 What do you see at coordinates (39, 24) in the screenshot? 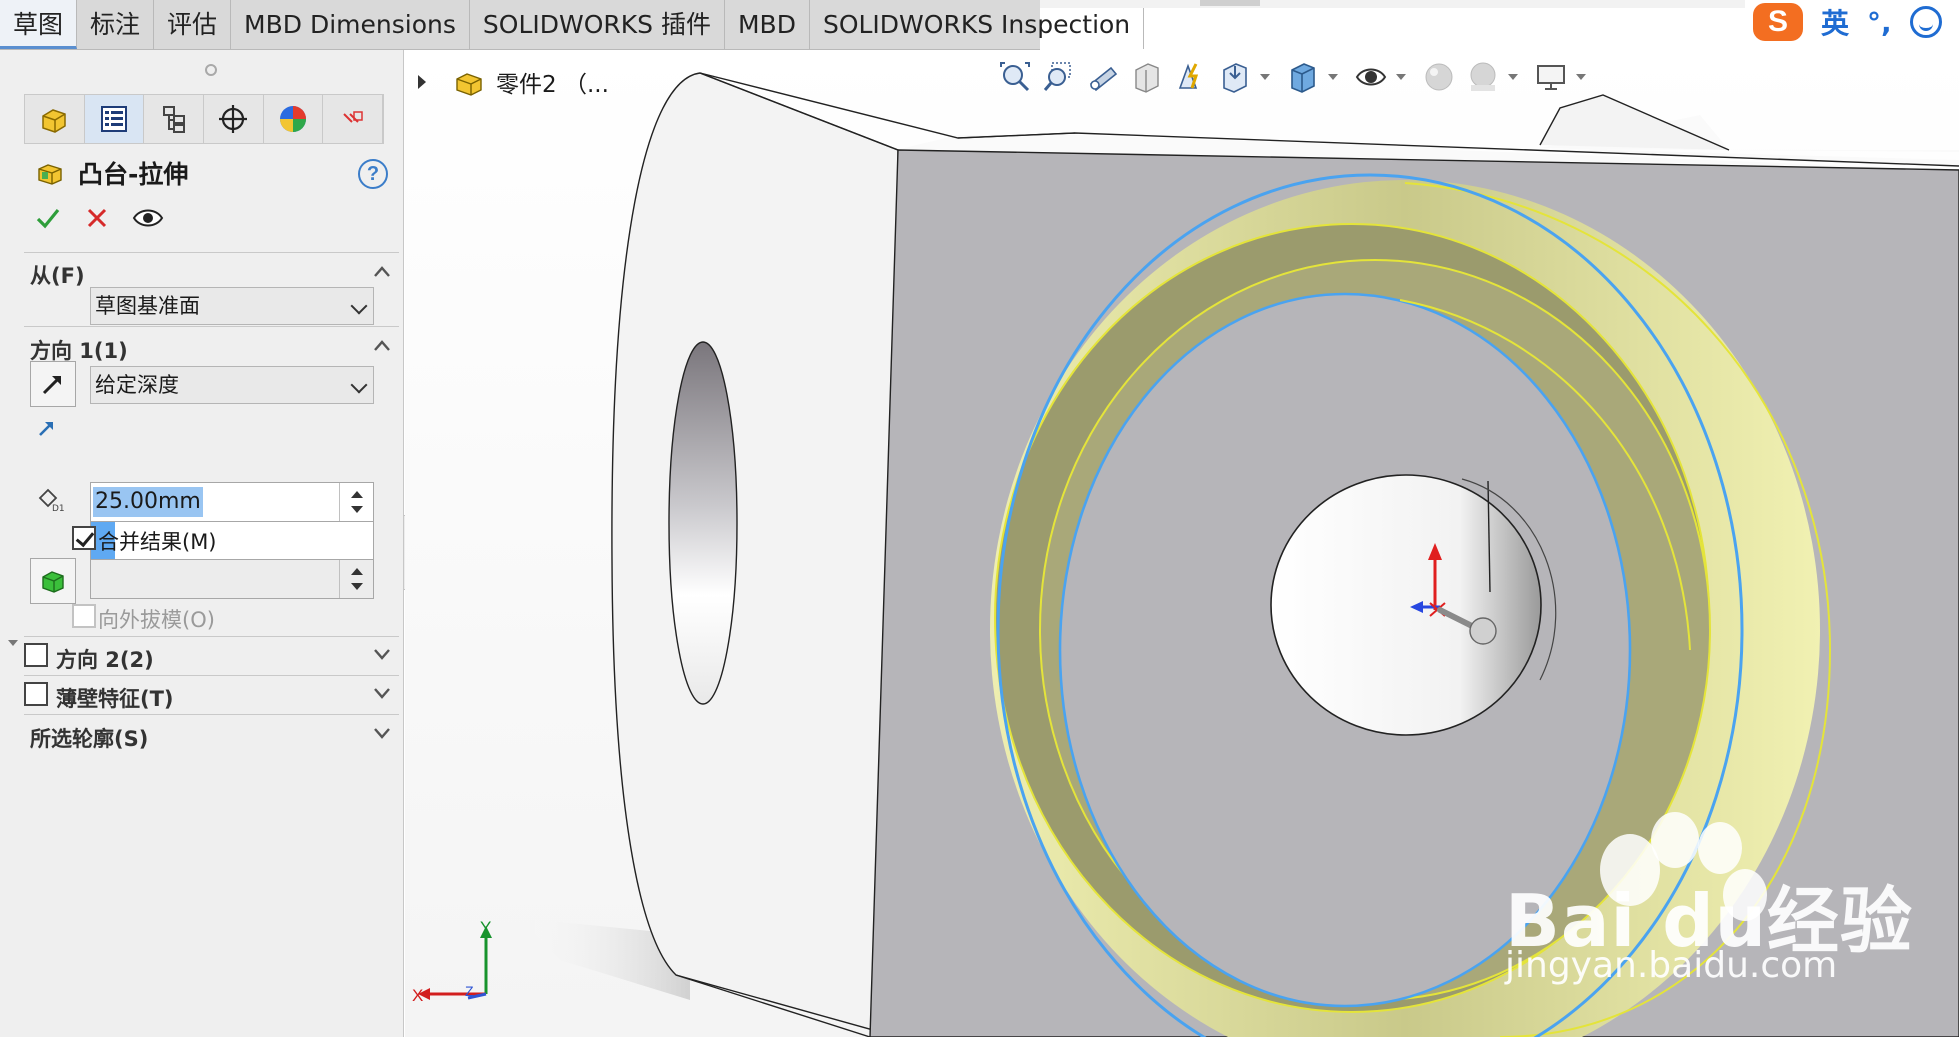
I see `tab-sketch: 草图` at bounding box center [39, 24].